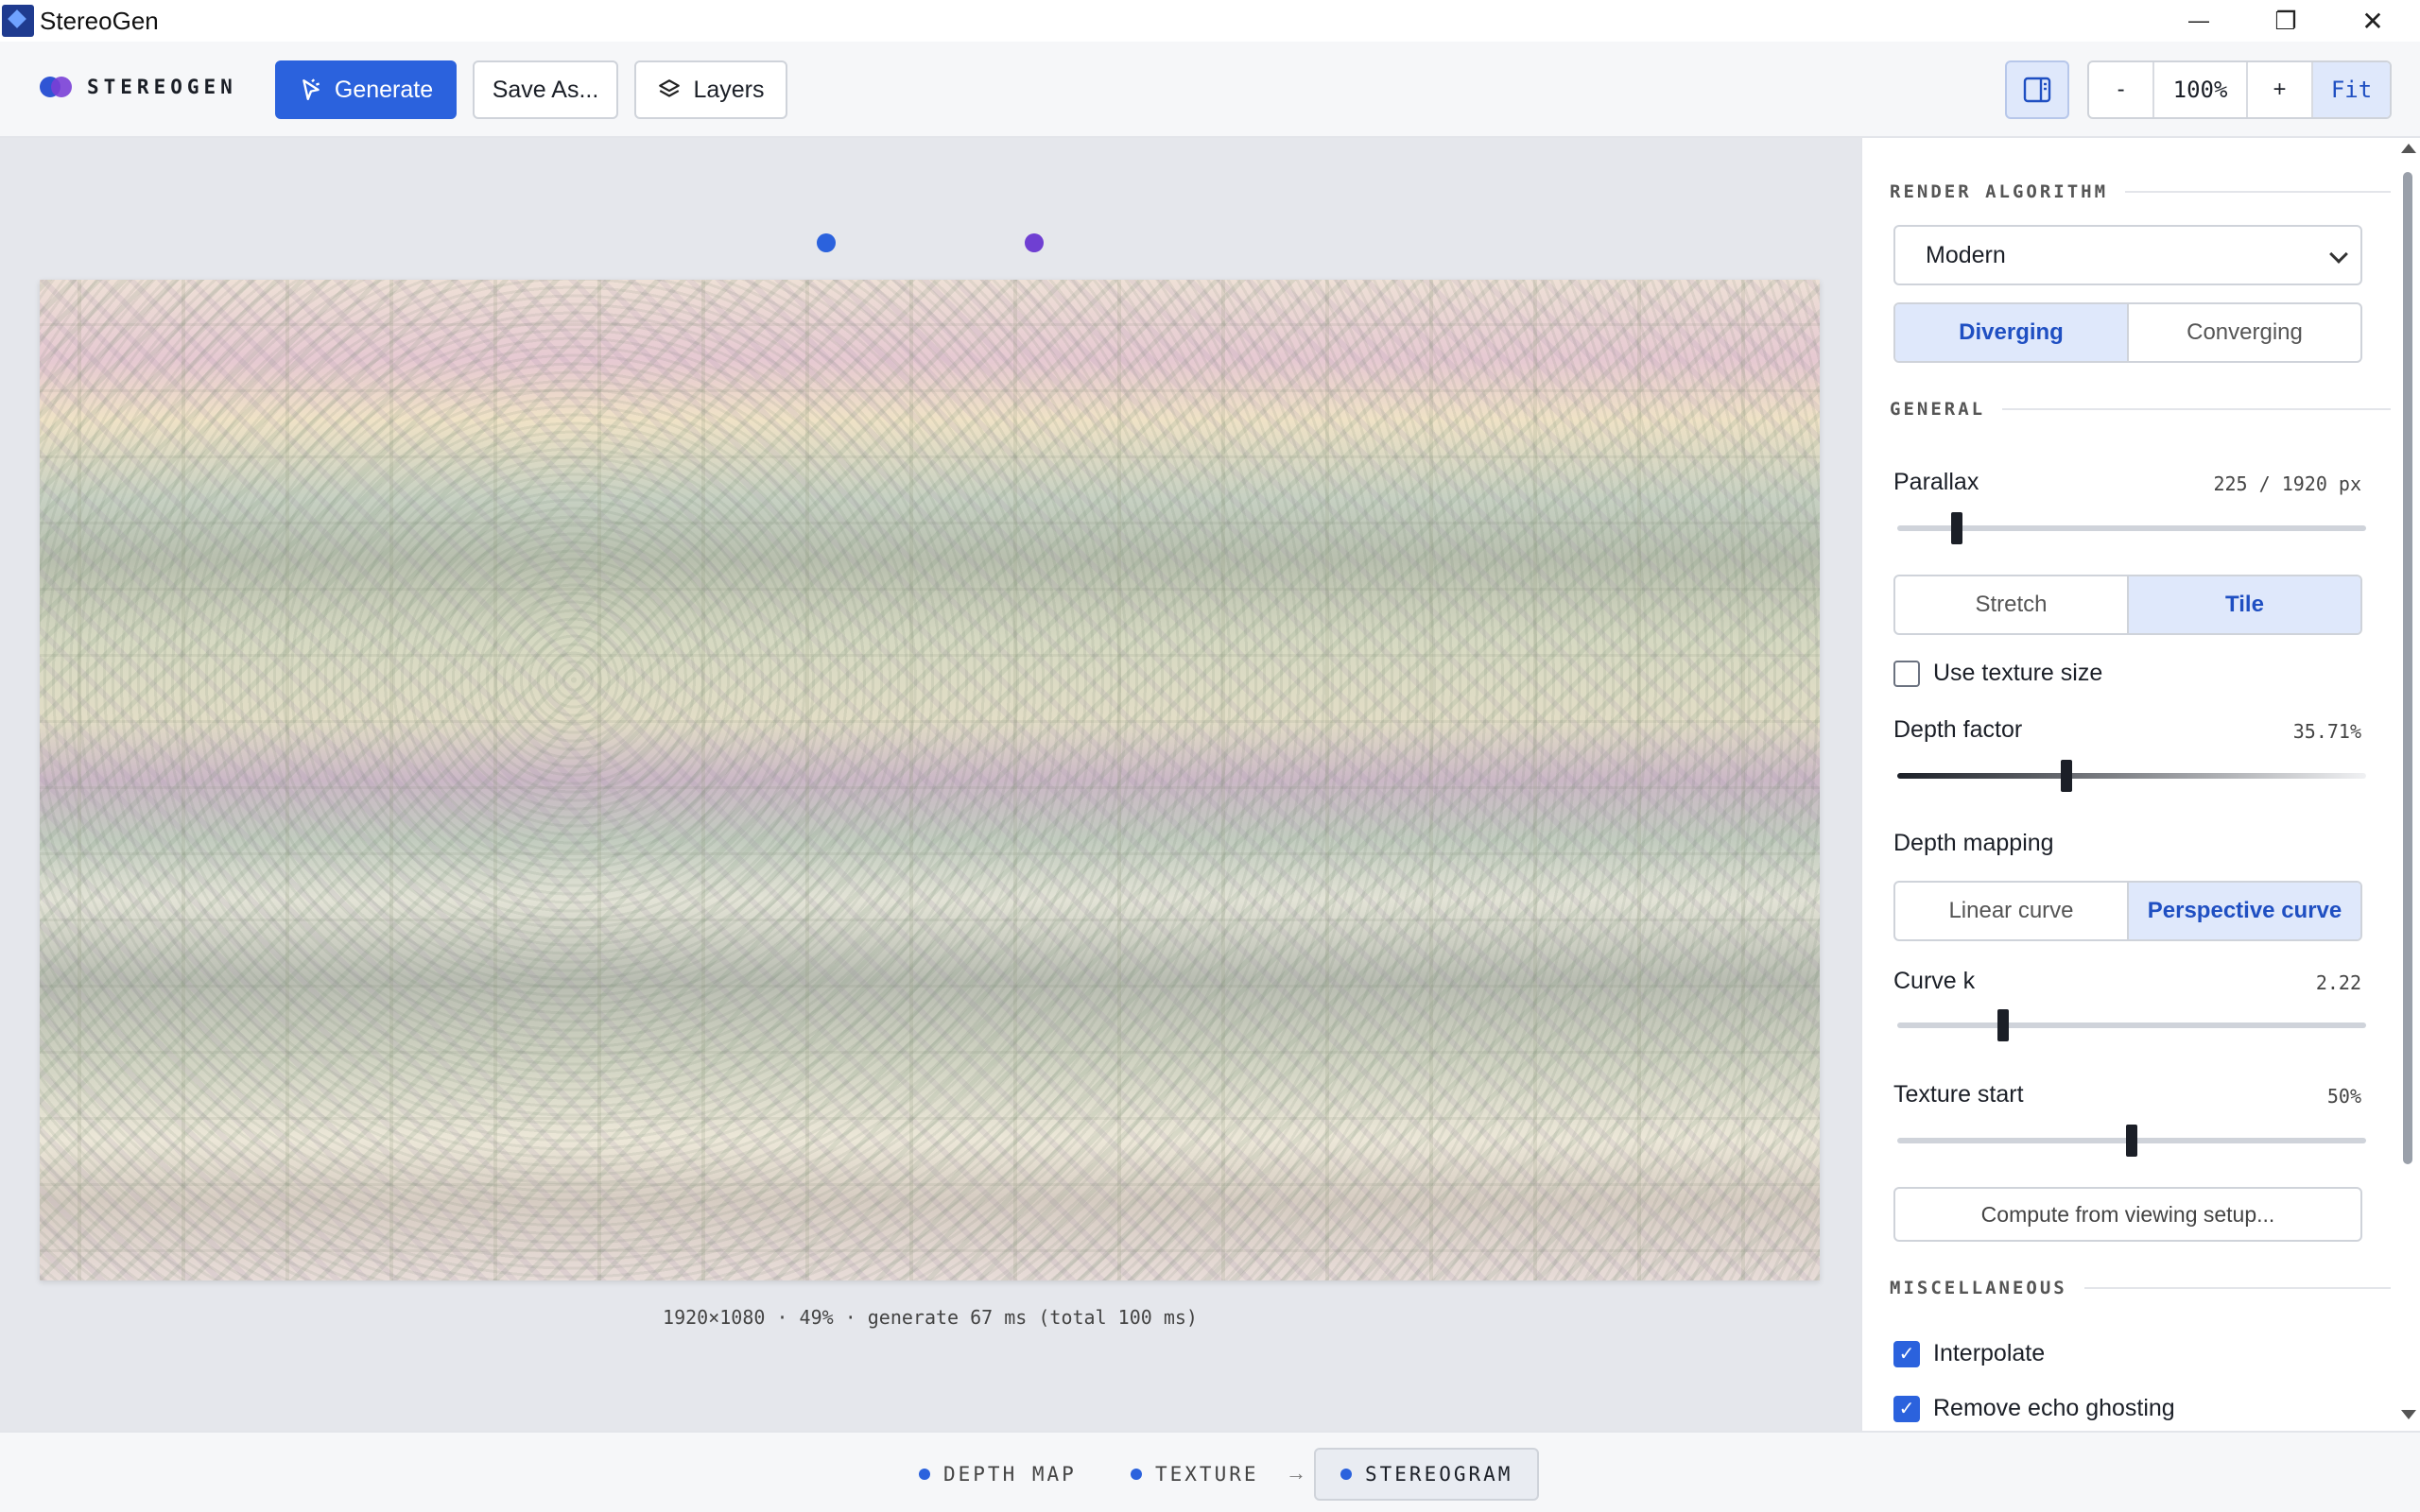 Image resolution: width=2420 pixels, height=1512 pixels. I want to click on parallax-label: Parallax, so click(1936, 482).